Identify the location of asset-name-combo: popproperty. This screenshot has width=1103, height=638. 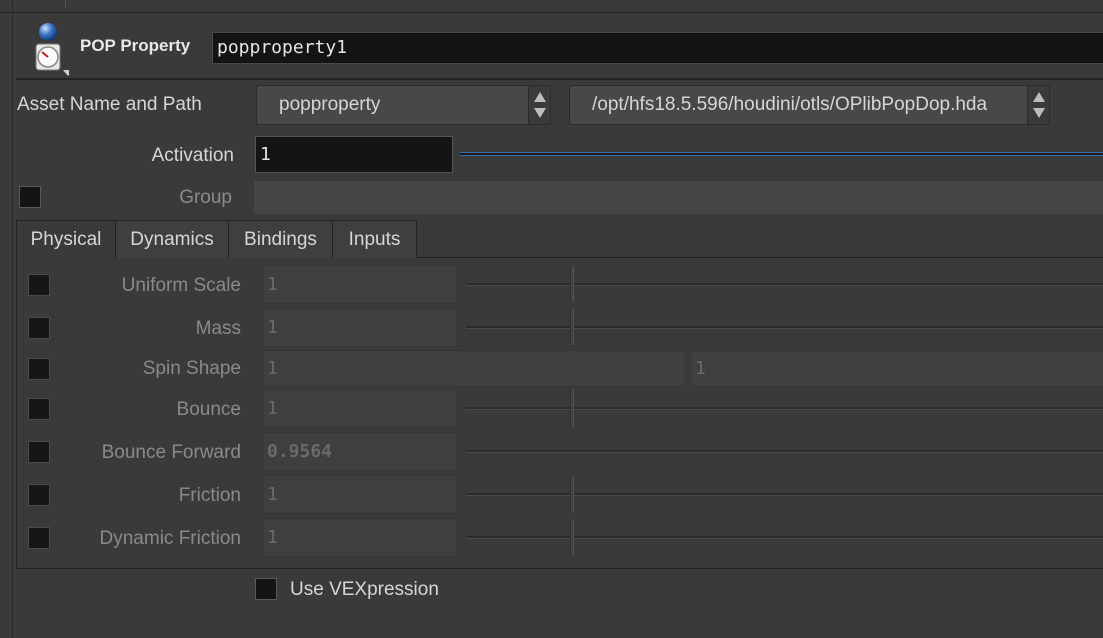
(403, 105).